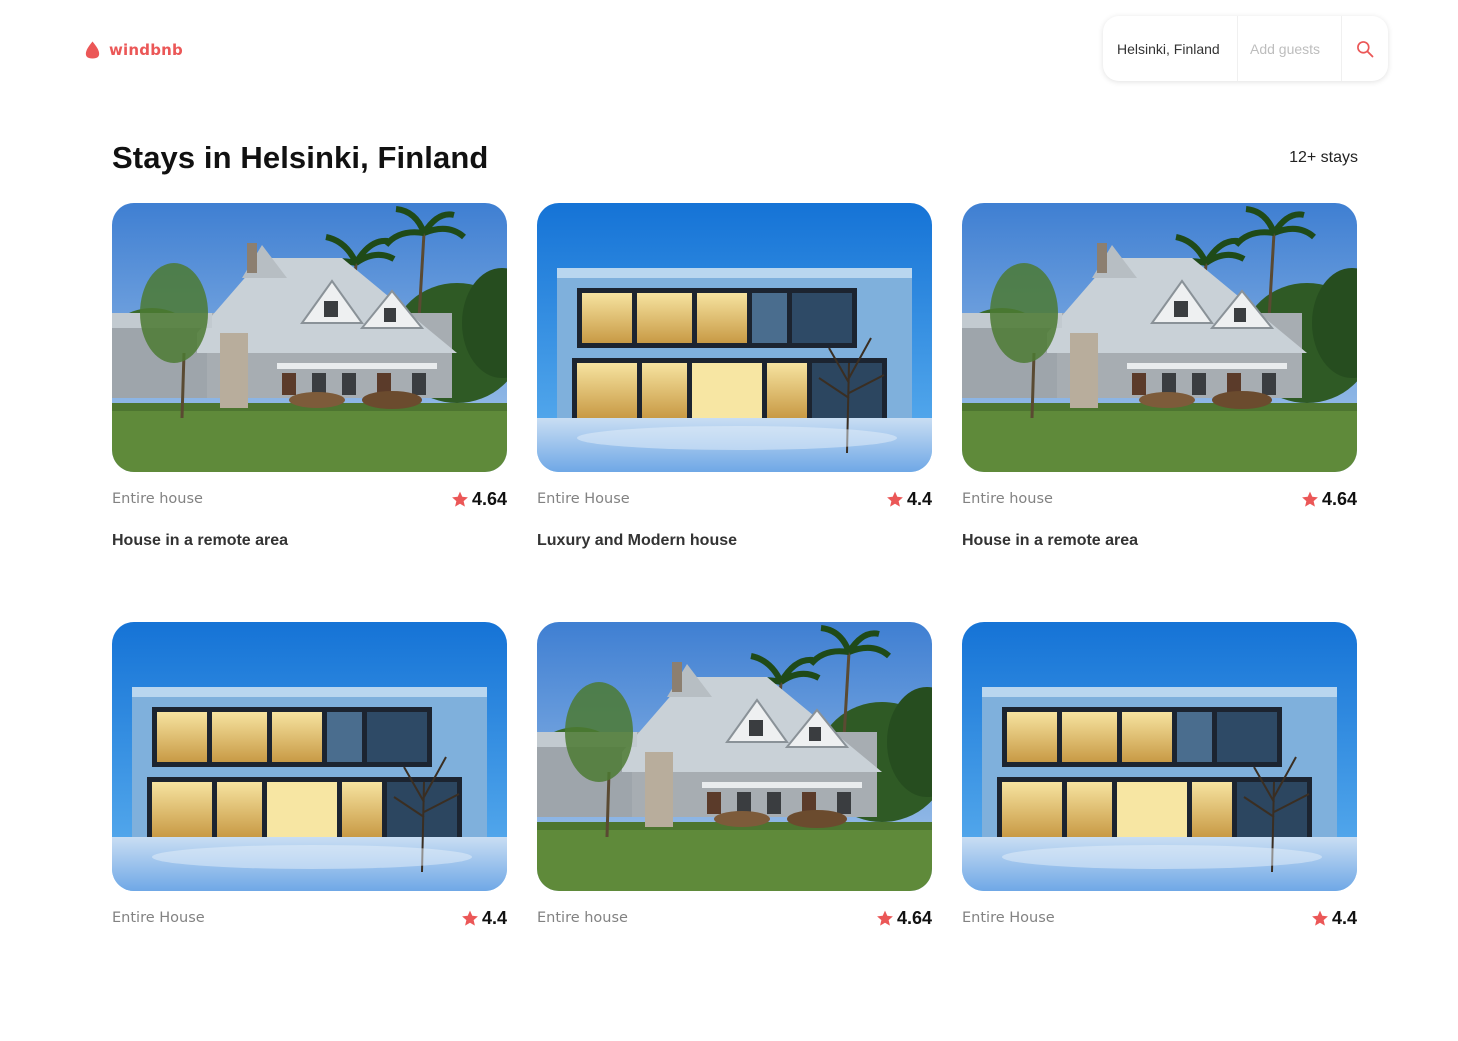 The image size is (1458, 1041). I want to click on search-bar: Helsinki, Finland Add guests, so click(1245, 48).